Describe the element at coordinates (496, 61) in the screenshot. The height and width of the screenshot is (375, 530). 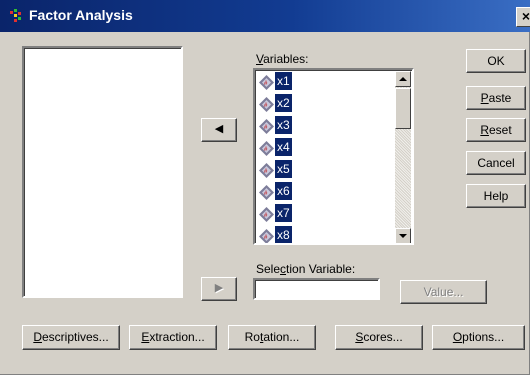
I see `ok-button: OK` at that location.